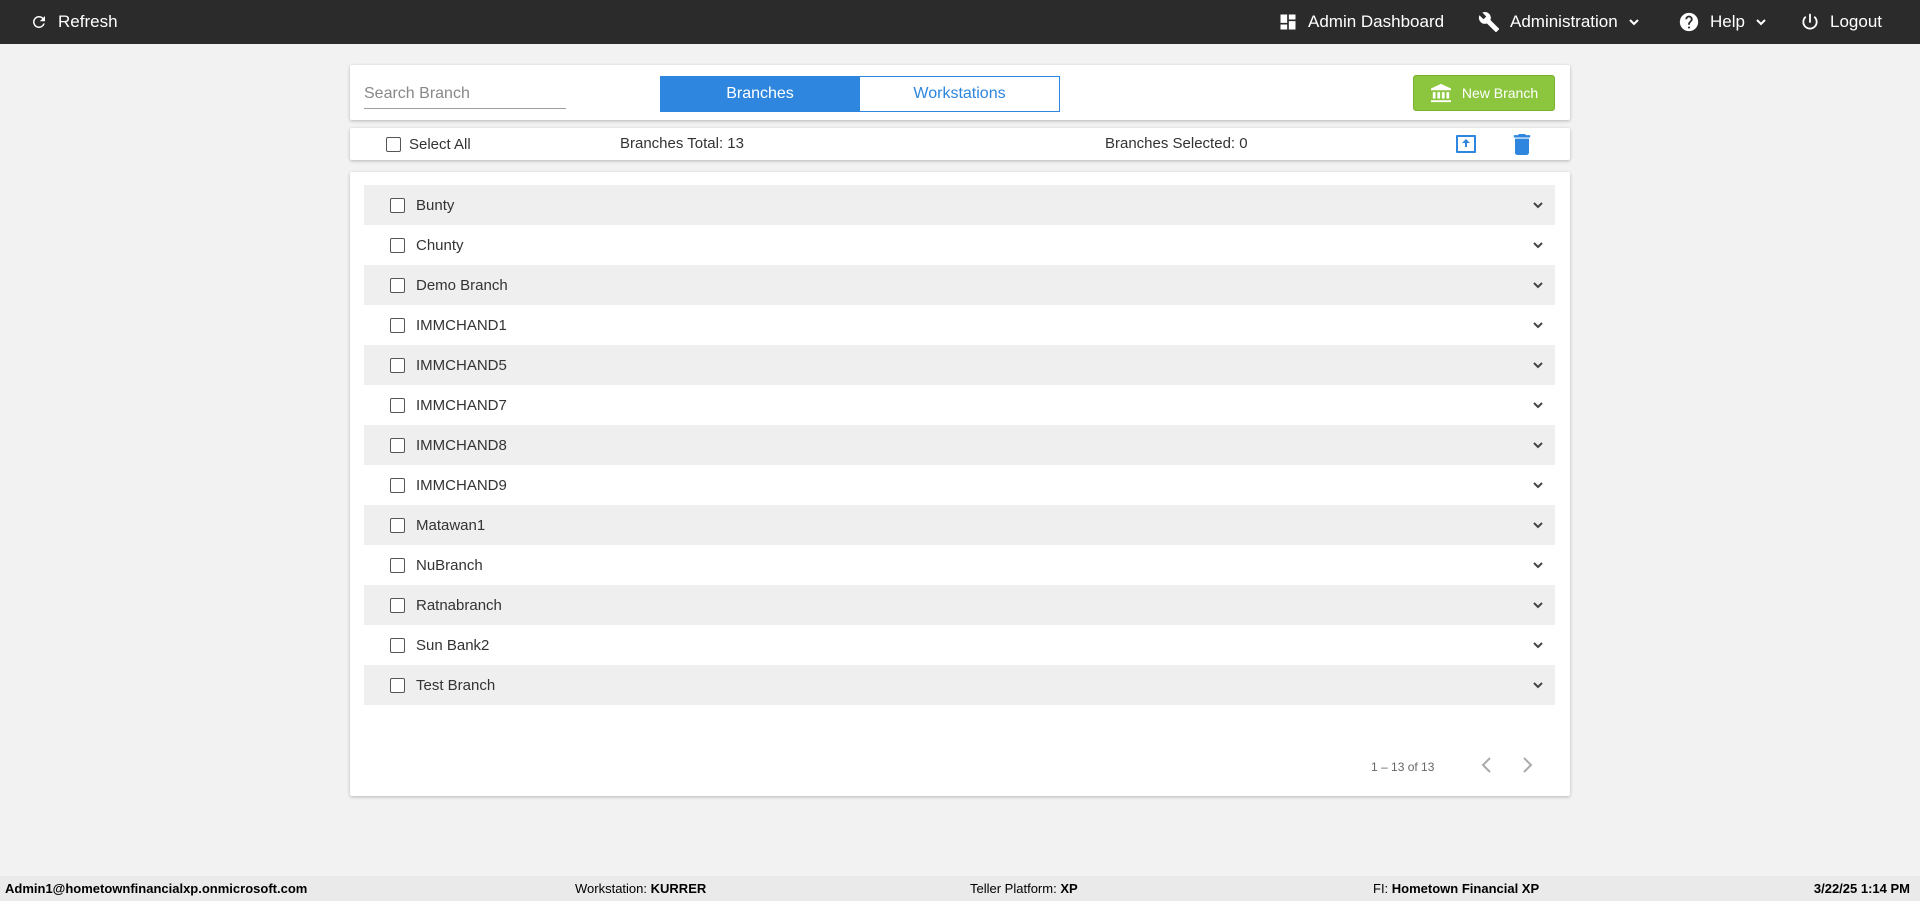 Image resolution: width=1920 pixels, height=901 pixels. What do you see at coordinates (611, 888) in the screenshot?
I see `workstation-label: Workstation:` at bounding box center [611, 888].